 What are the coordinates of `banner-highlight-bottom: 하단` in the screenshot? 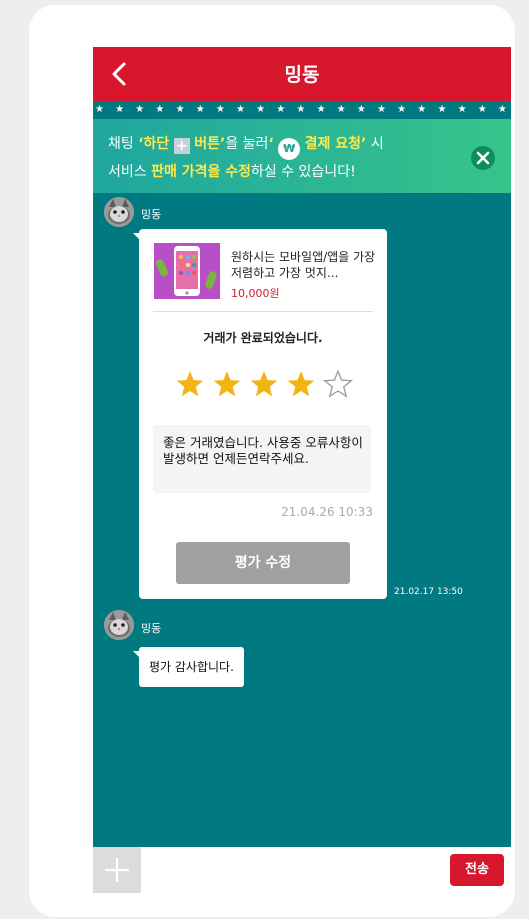 It's located at (156, 144).